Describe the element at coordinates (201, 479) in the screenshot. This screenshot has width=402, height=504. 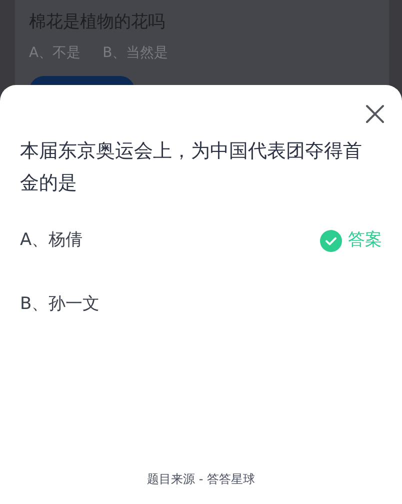
I see `source-label: 题目来源 - 答答星球` at that location.